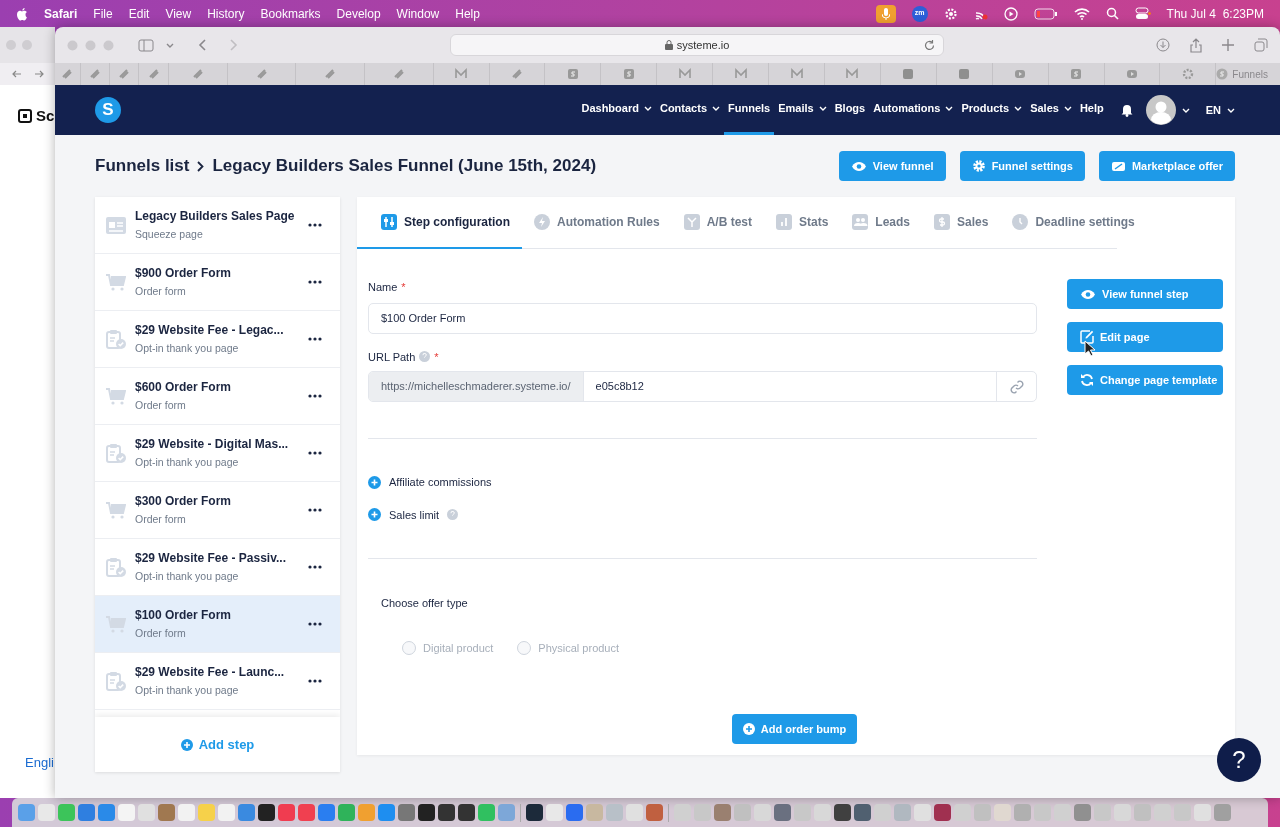  What do you see at coordinates (850, 110) in the screenshot?
I see `nav-item: Blogs` at bounding box center [850, 110].